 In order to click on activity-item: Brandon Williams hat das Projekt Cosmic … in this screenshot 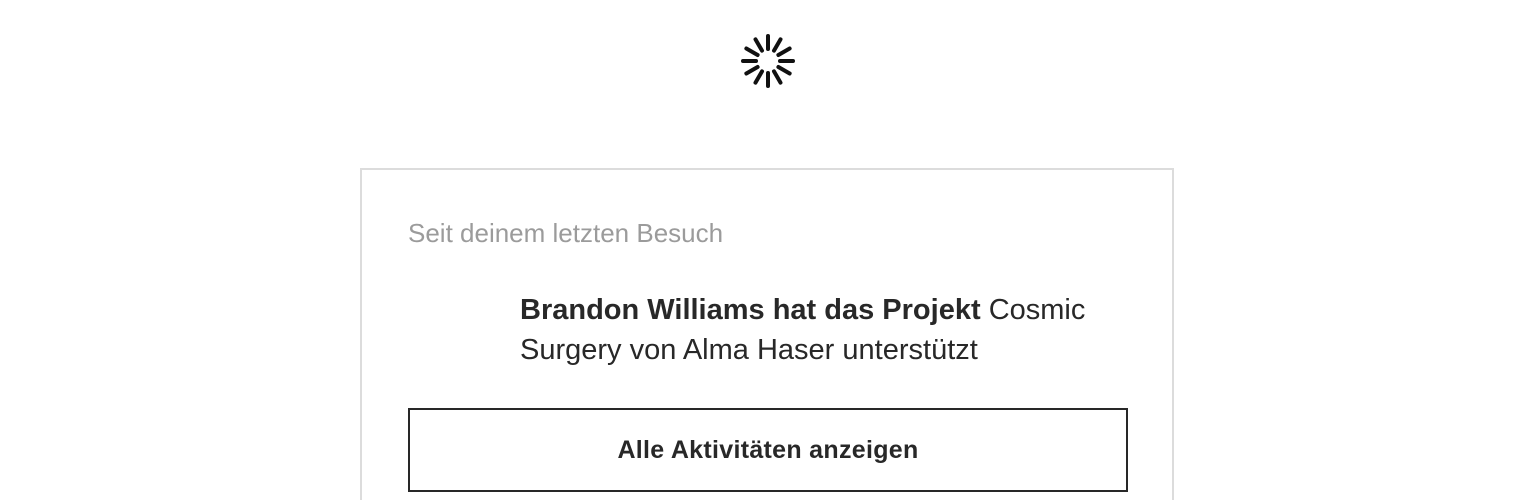, I will do `click(768, 335)`.